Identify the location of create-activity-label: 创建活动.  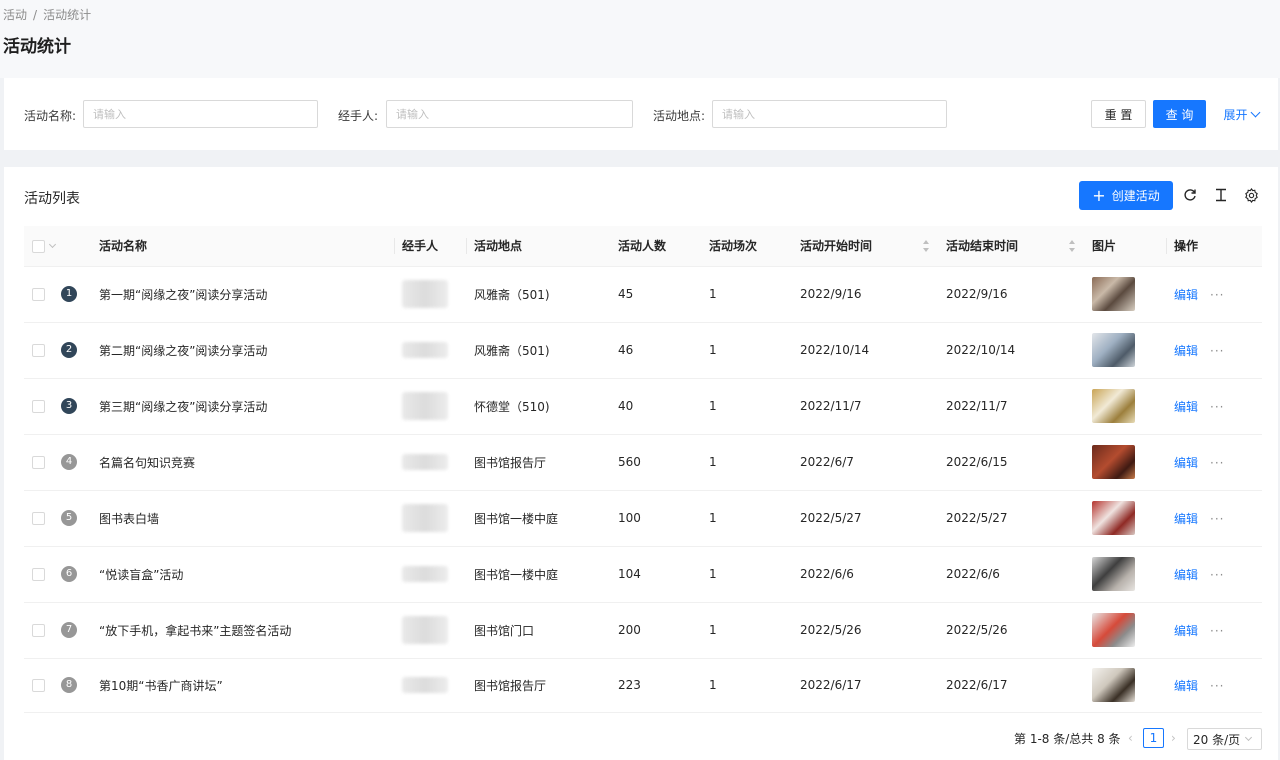
(1135, 196).